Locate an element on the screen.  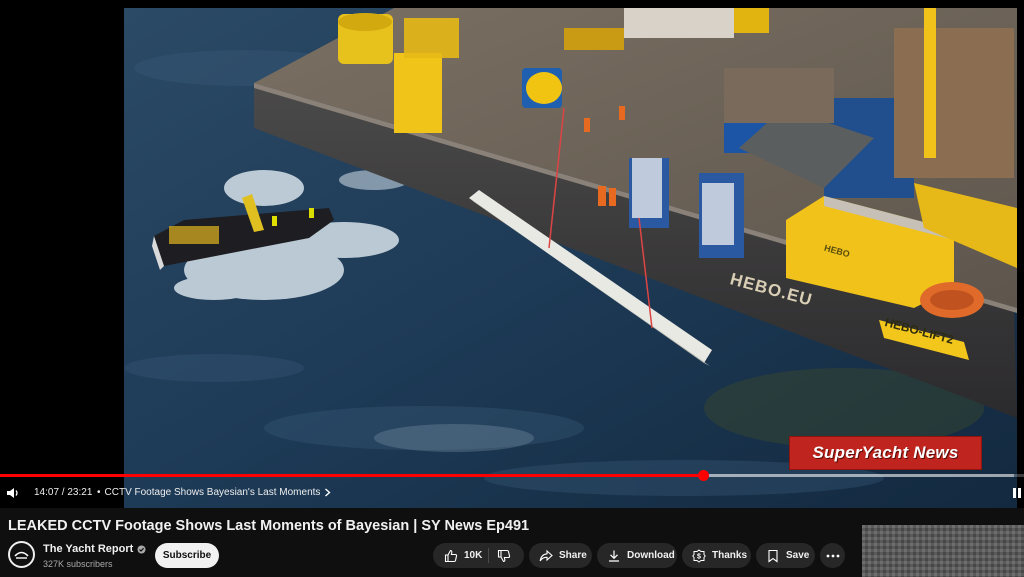
letterbox-right is located at coordinates (1020, 254).